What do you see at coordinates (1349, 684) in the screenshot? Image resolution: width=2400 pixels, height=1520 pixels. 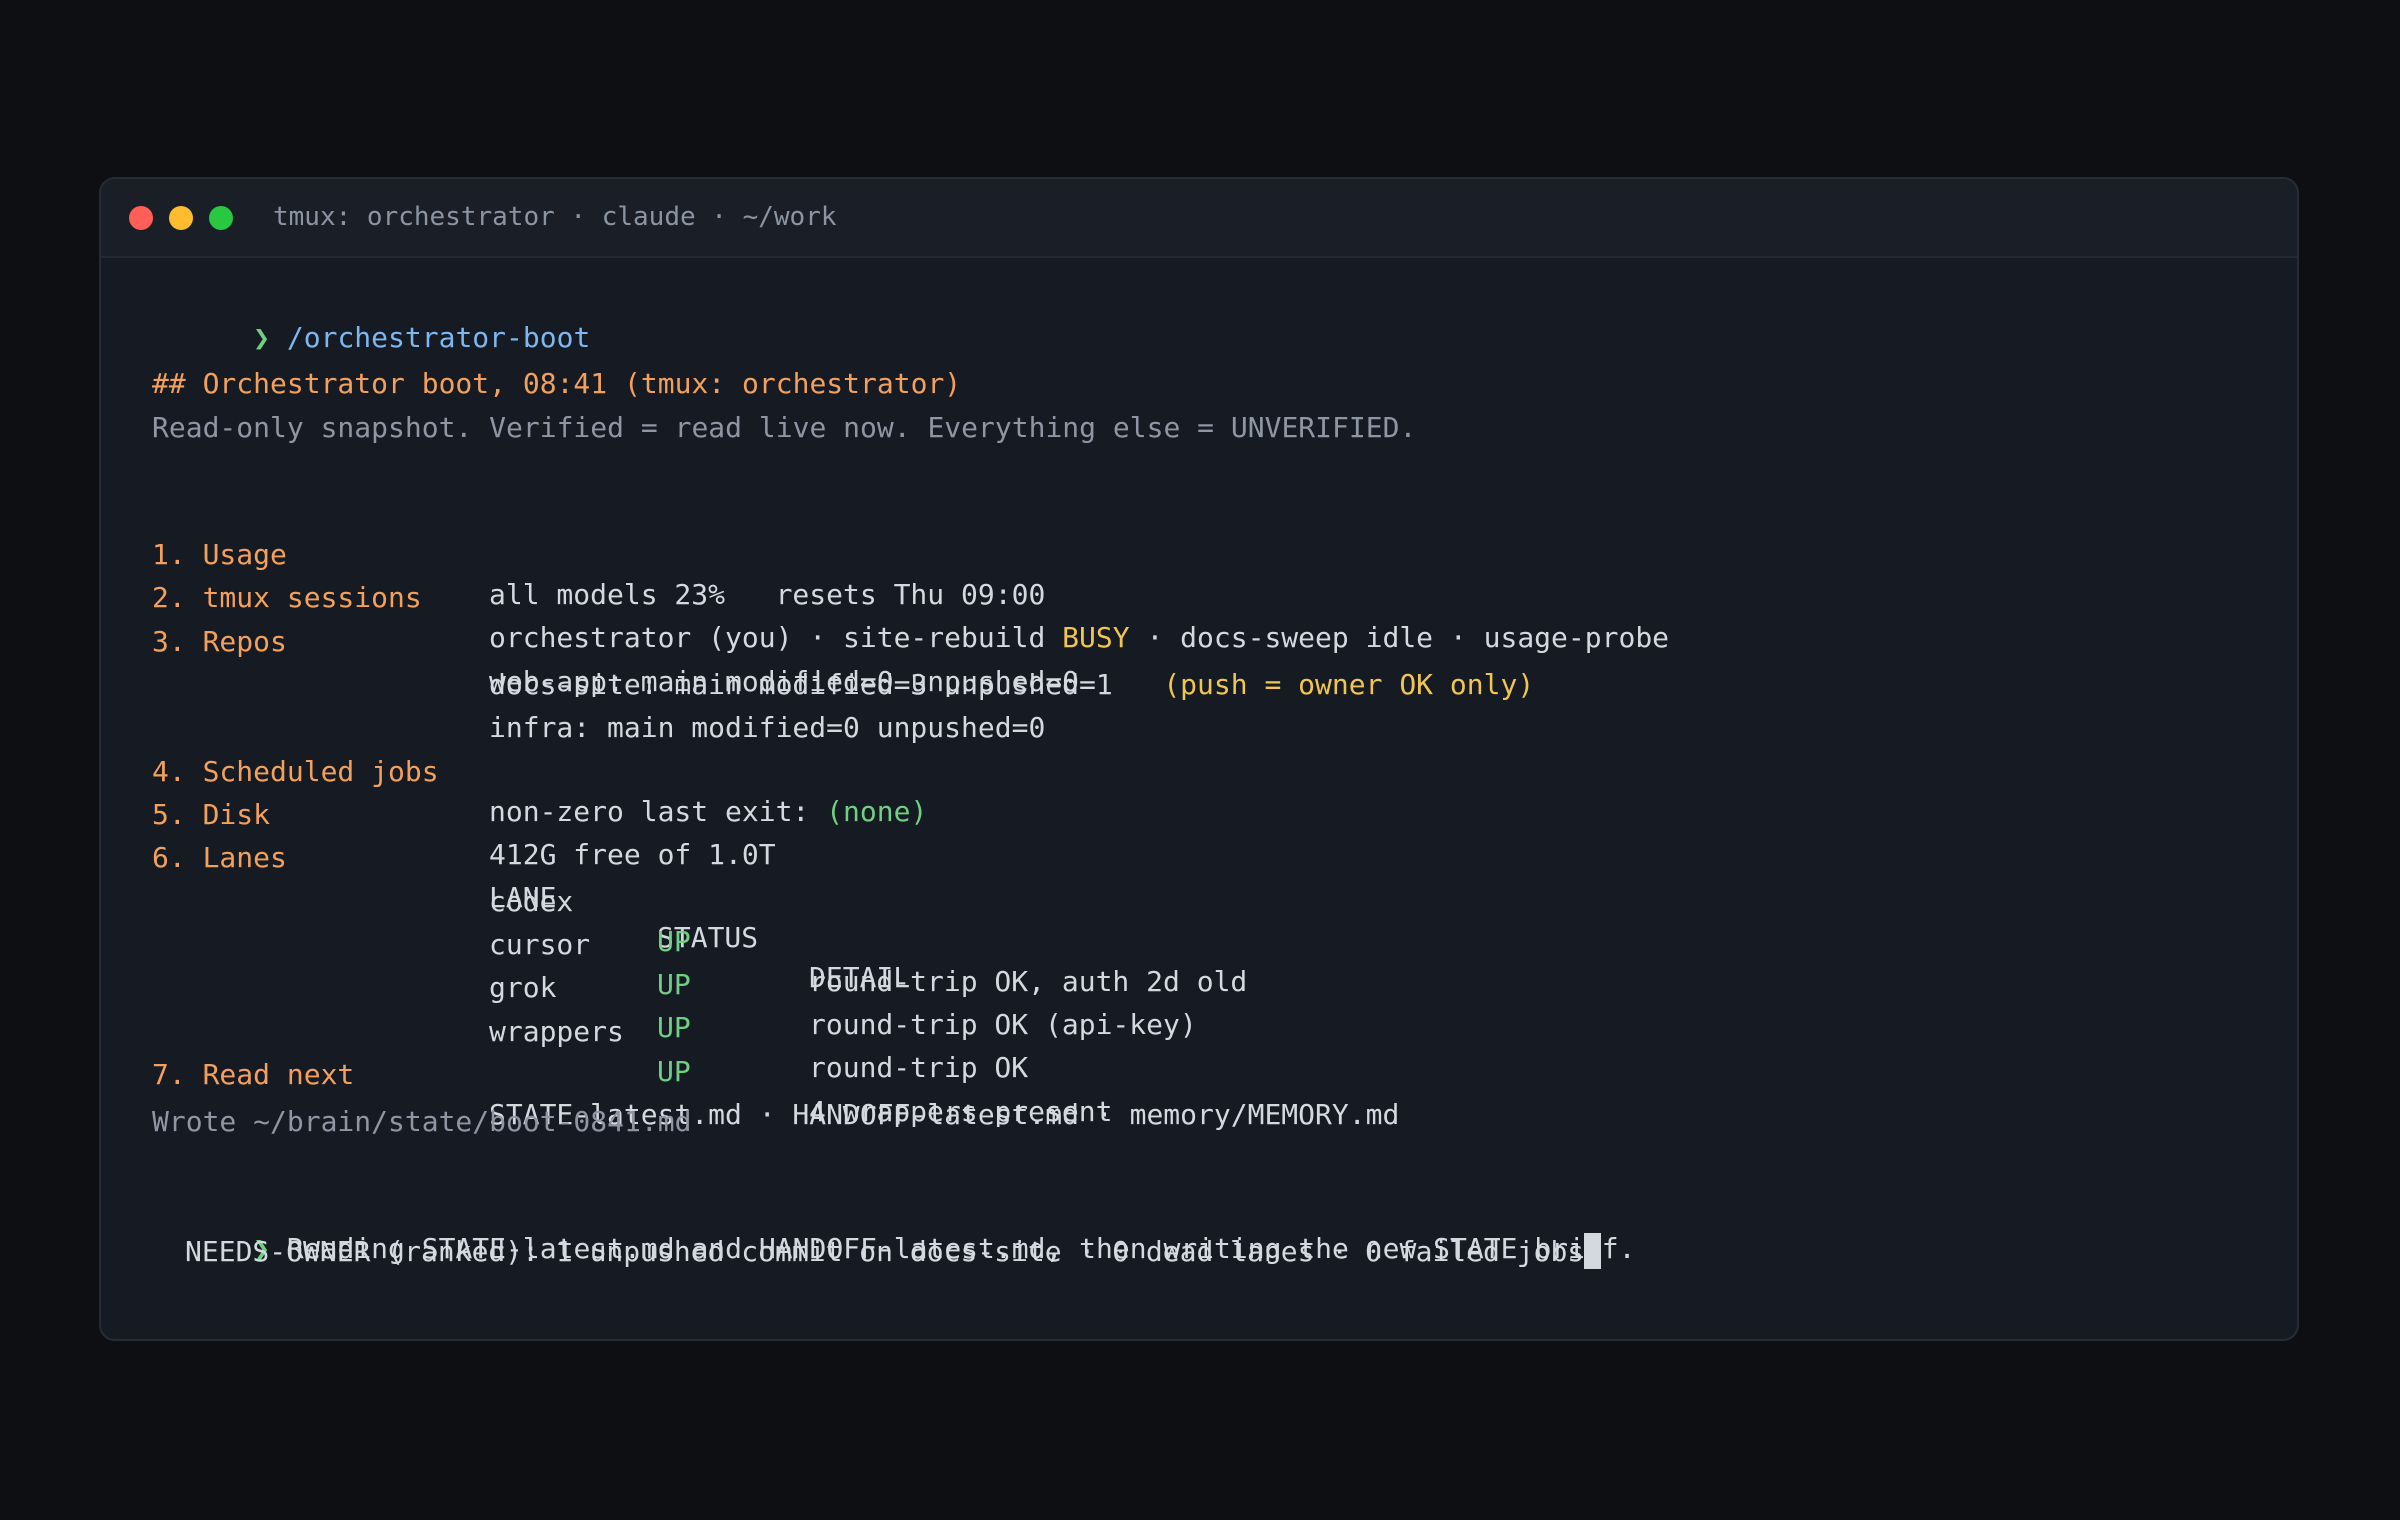 I see `push-note: (push = owner OK only)` at bounding box center [1349, 684].